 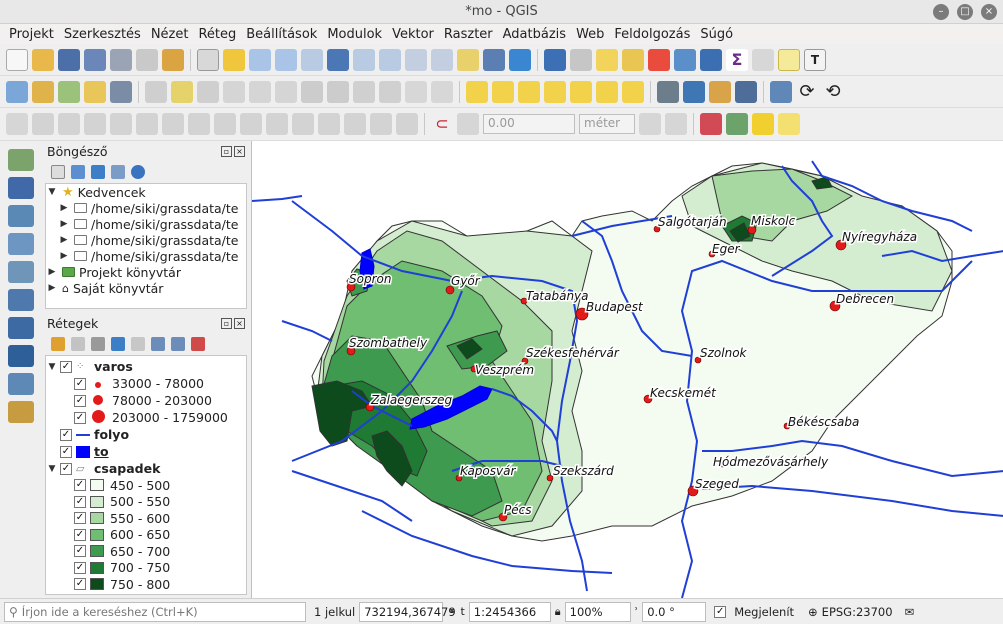 What do you see at coordinates (676, 124) in the screenshot?
I see `intersection-icon` at bounding box center [676, 124].